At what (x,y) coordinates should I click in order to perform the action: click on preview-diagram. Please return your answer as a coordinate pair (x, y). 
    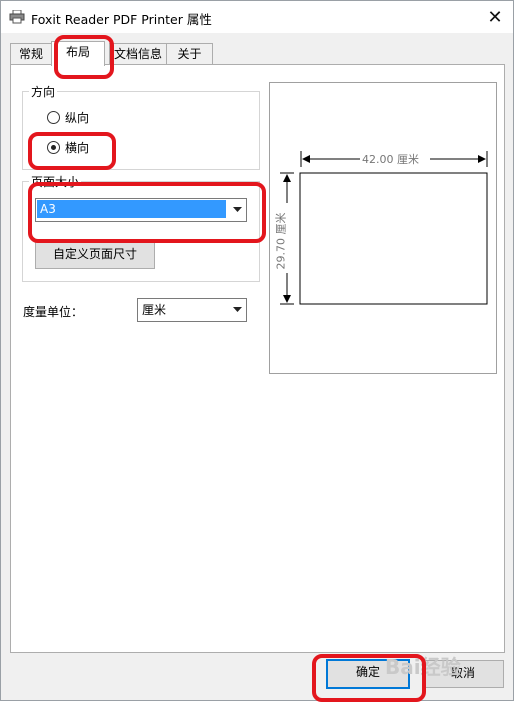
    Looking at the image, I should click on (384, 228).